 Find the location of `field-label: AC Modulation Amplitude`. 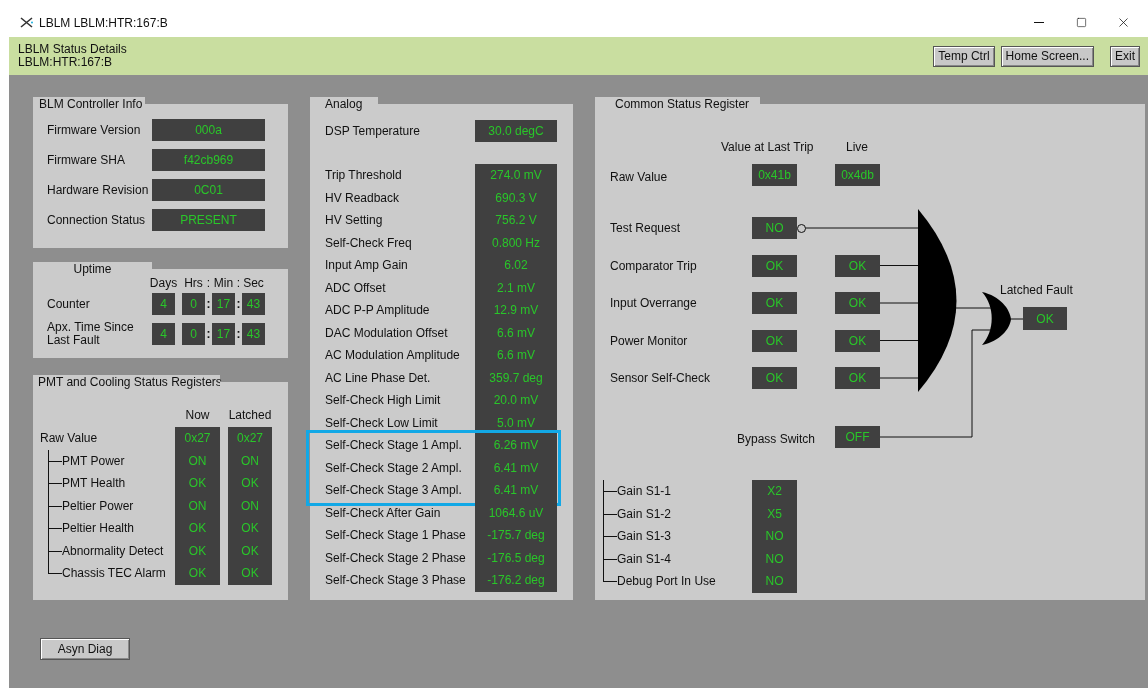

field-label: AC Modulation Amplitude is located at coordinates (392, 355).